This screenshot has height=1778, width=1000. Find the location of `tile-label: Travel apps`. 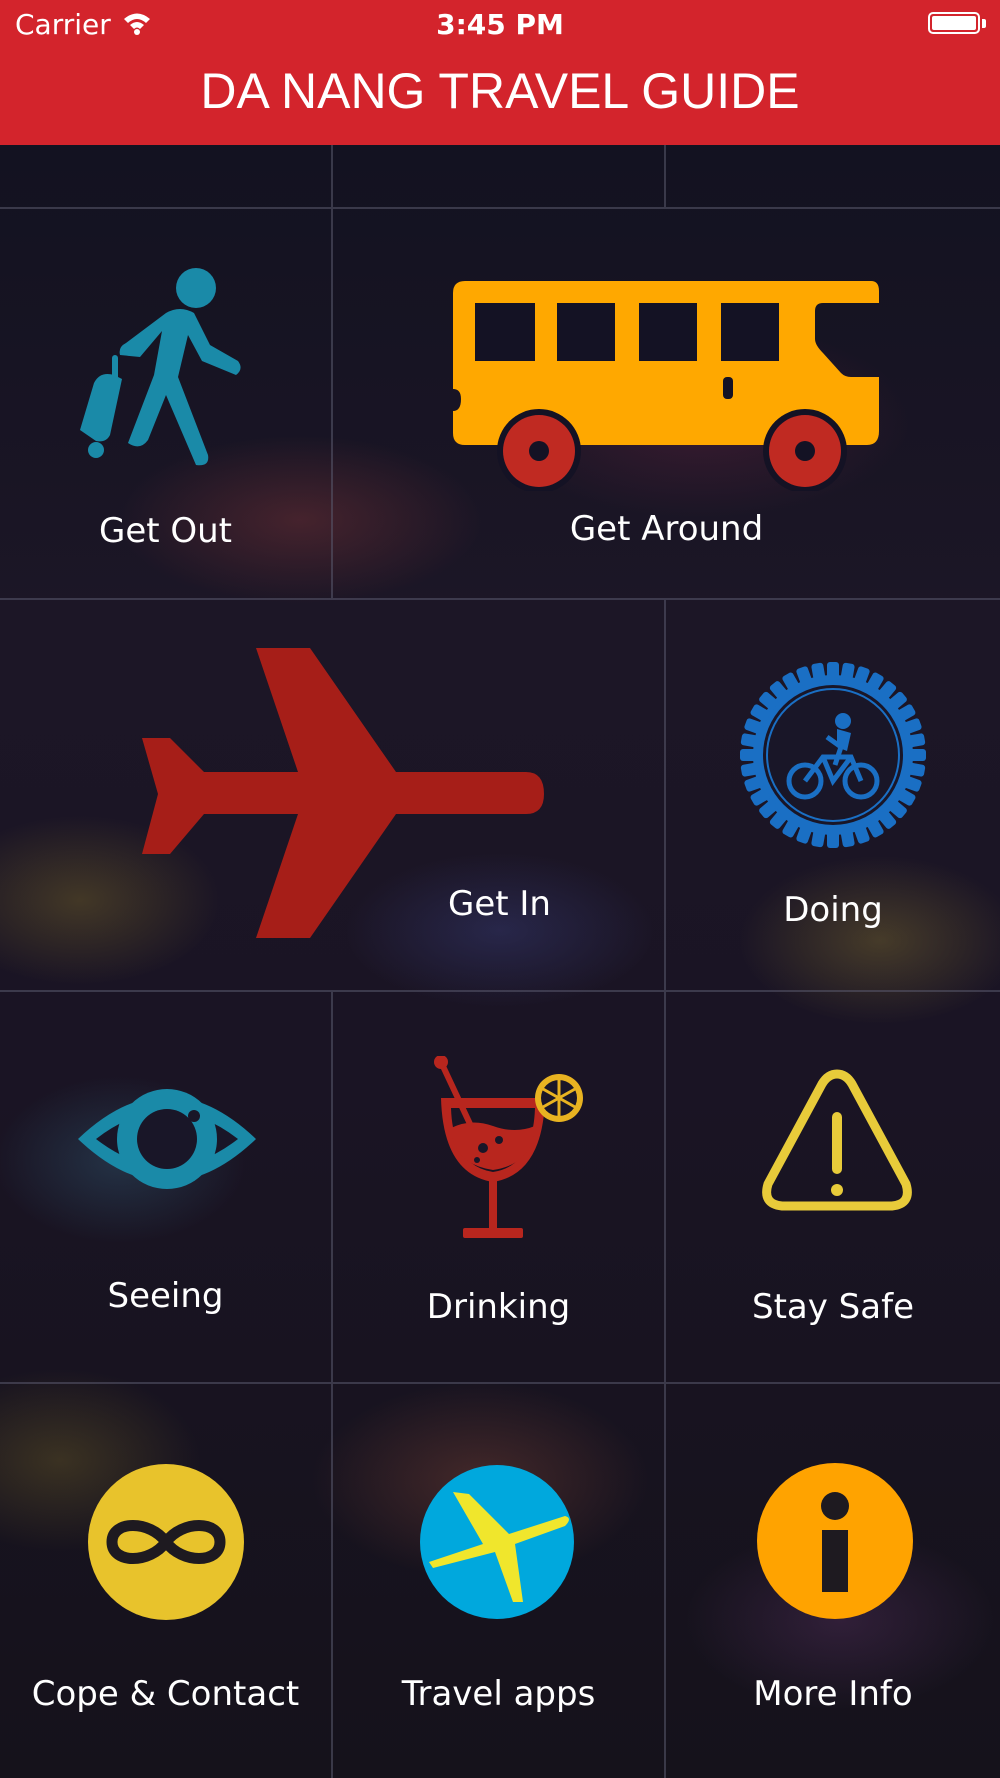

tile-label: Travel apps is located at coordinates (498, 1694).